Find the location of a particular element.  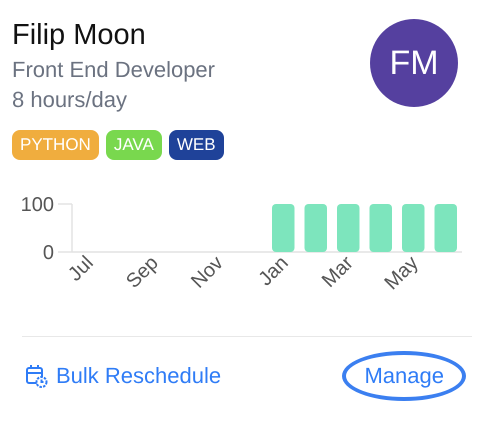

y-tick-label: 0 is located at coordinates (48, 253).